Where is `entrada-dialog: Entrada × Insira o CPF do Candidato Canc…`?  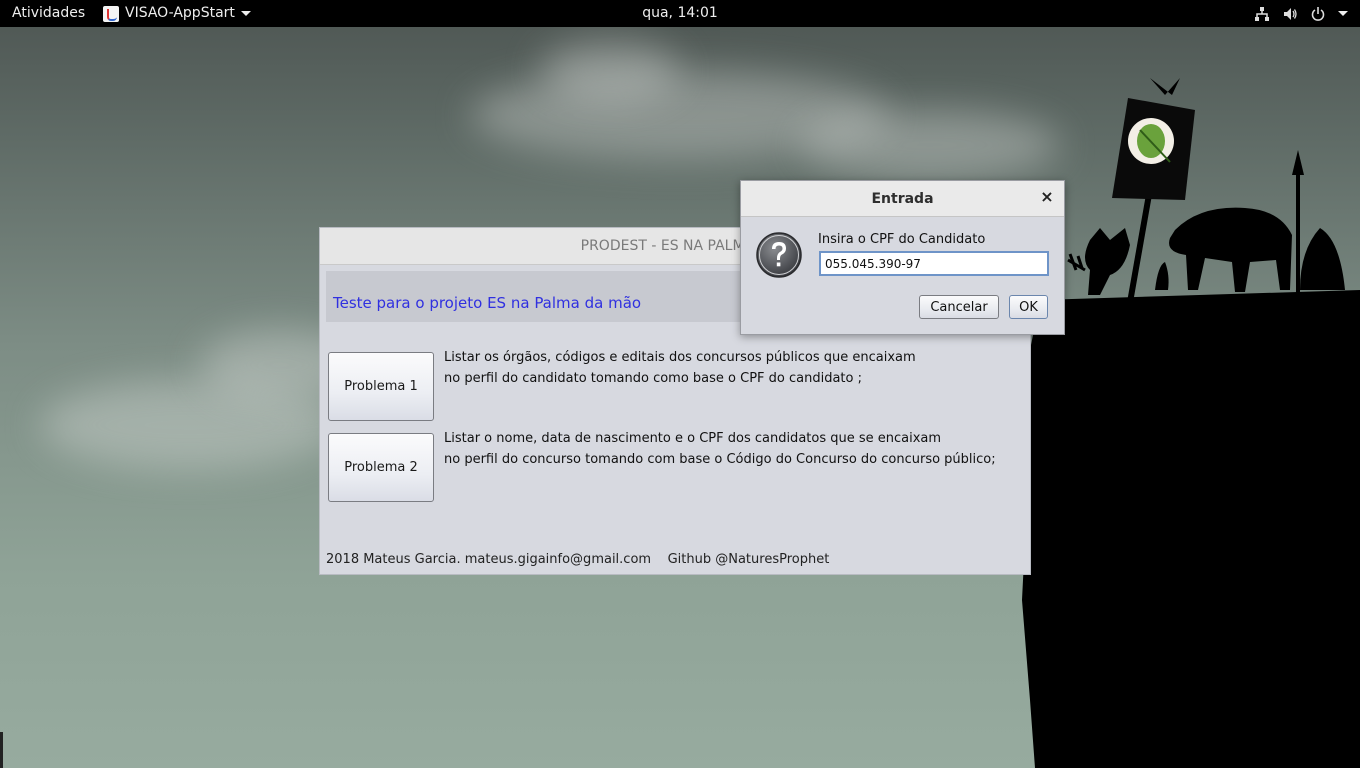
entrada-dialog: Entrada × Insira o CPF do Candidato Canc… is located at coordinates (902, 257).